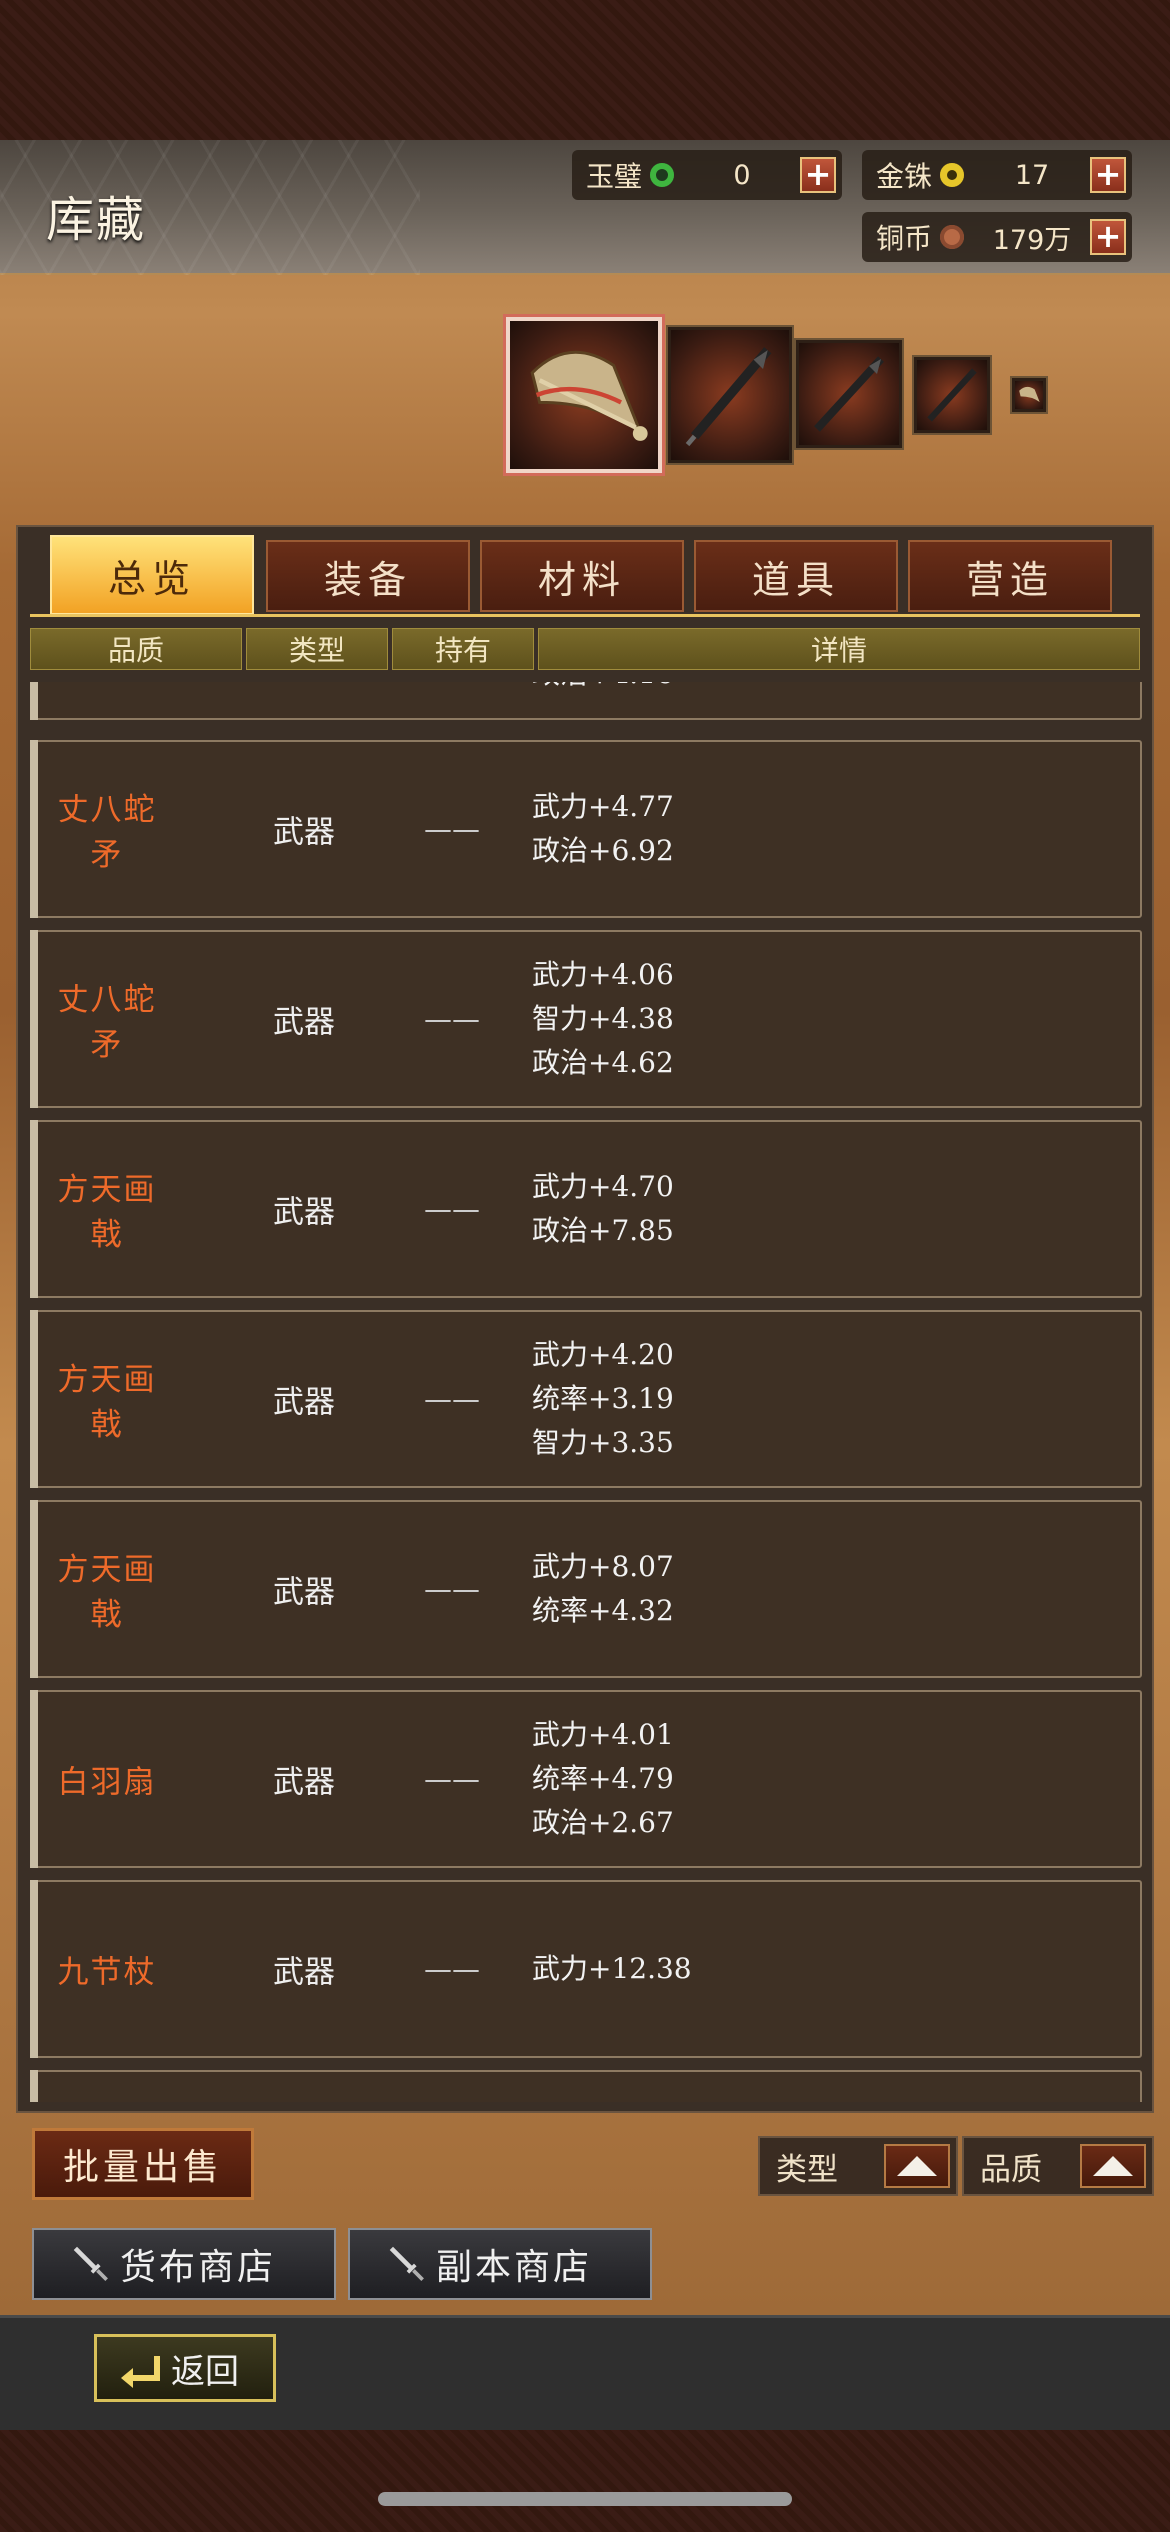 The height and width of the screenshot is (2532, 1170). Describe the element at coordinates (585, 2481) in the screenshot. I see `bottom-decorative-band` at that location.